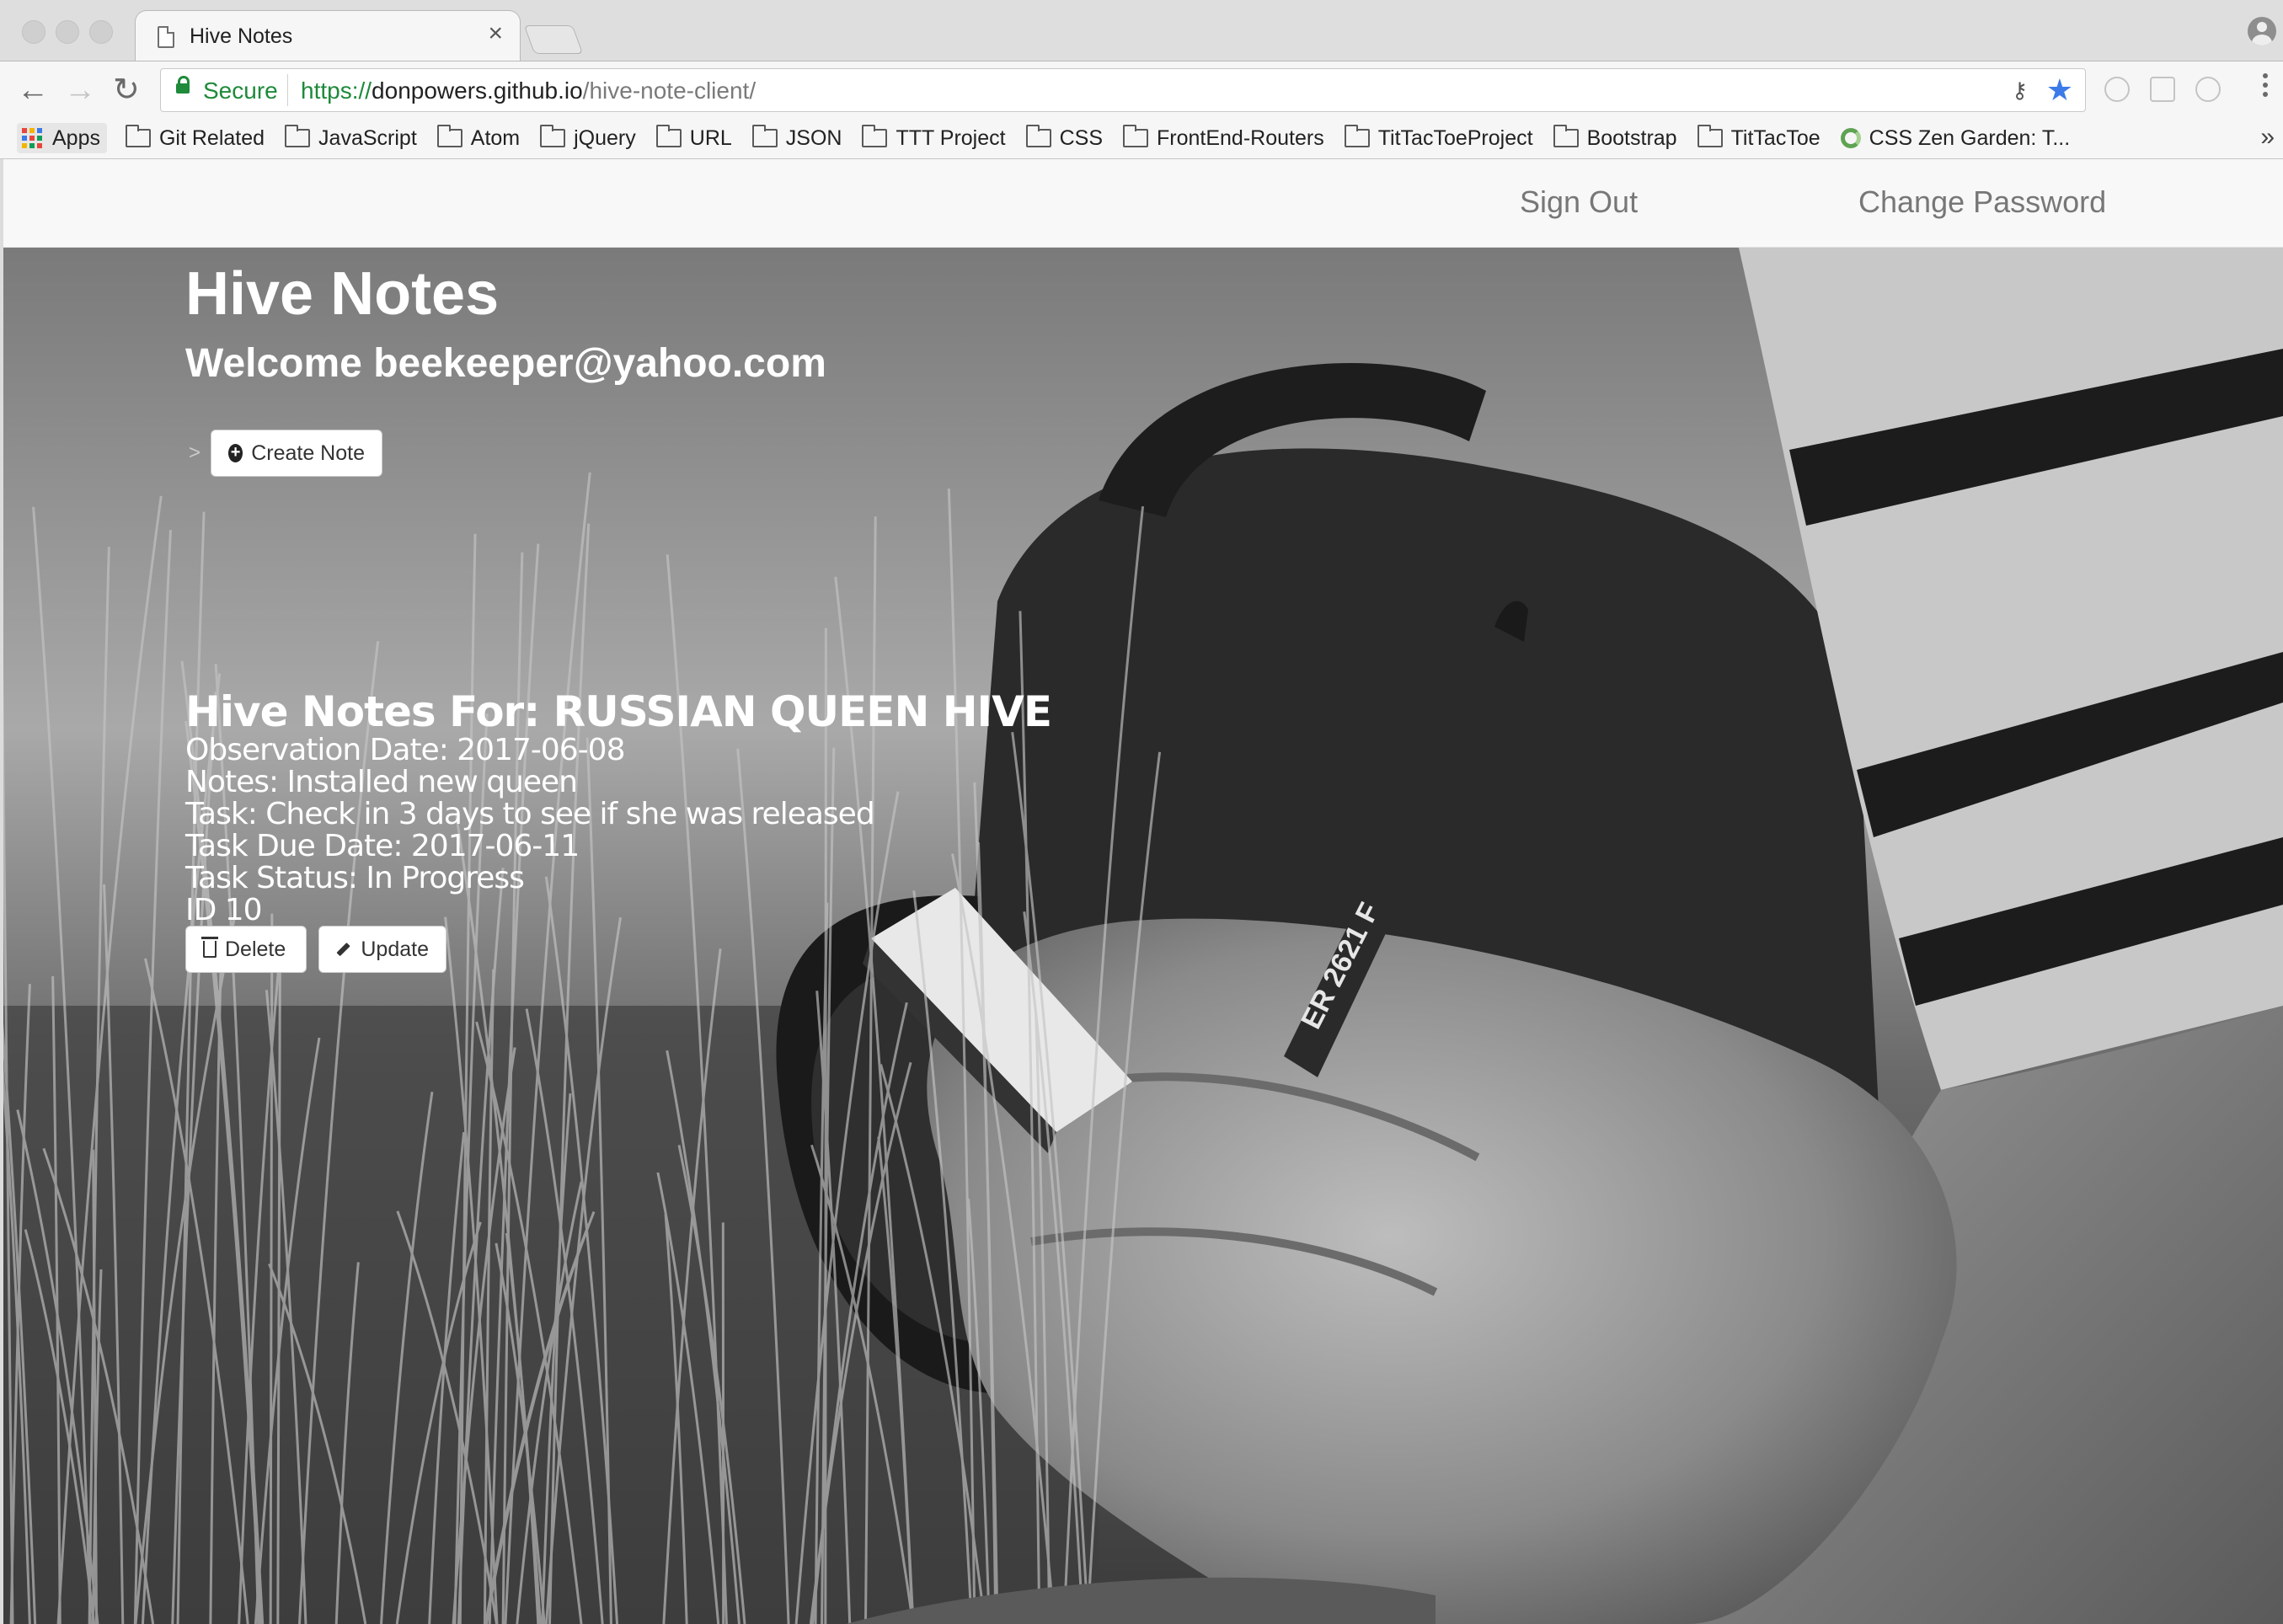  I want to click on zen-garden-icon, so click(1850, 138).